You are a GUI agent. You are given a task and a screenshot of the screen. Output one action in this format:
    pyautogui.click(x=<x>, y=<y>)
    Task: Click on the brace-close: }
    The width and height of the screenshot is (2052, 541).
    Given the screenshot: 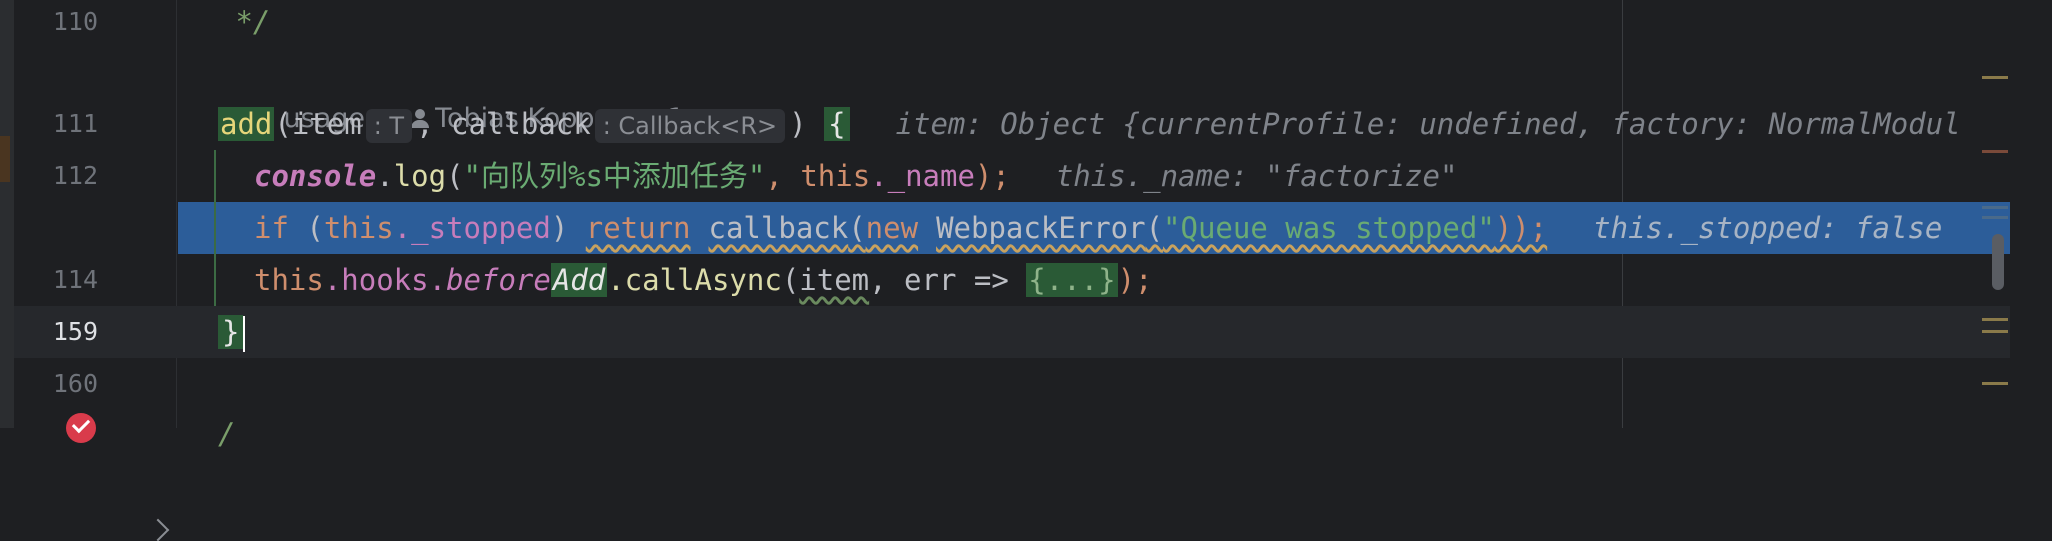 What is the action you would take?
    pyautogui.click(x=231, y=332)
    